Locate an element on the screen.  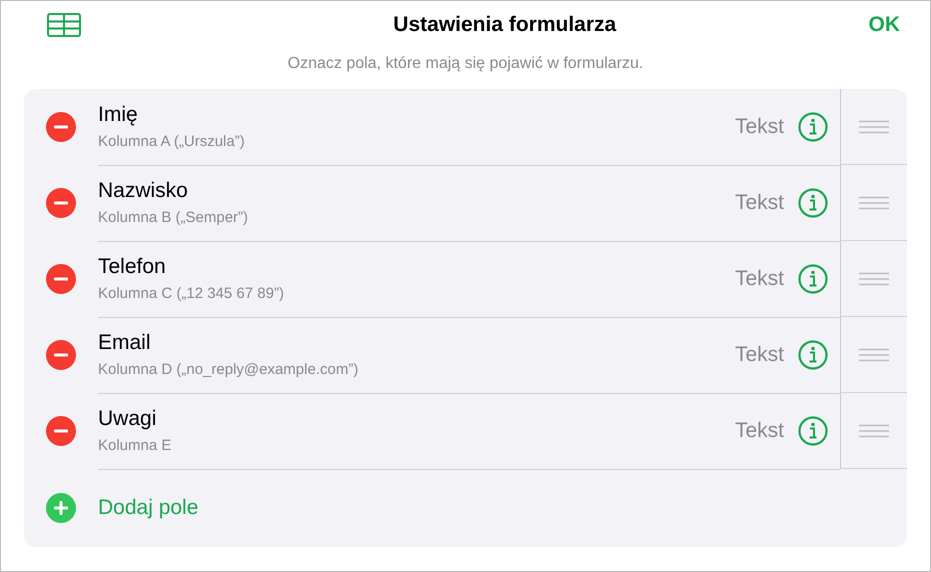
field-source: Kolumna E is located at coordinates (135, 445).